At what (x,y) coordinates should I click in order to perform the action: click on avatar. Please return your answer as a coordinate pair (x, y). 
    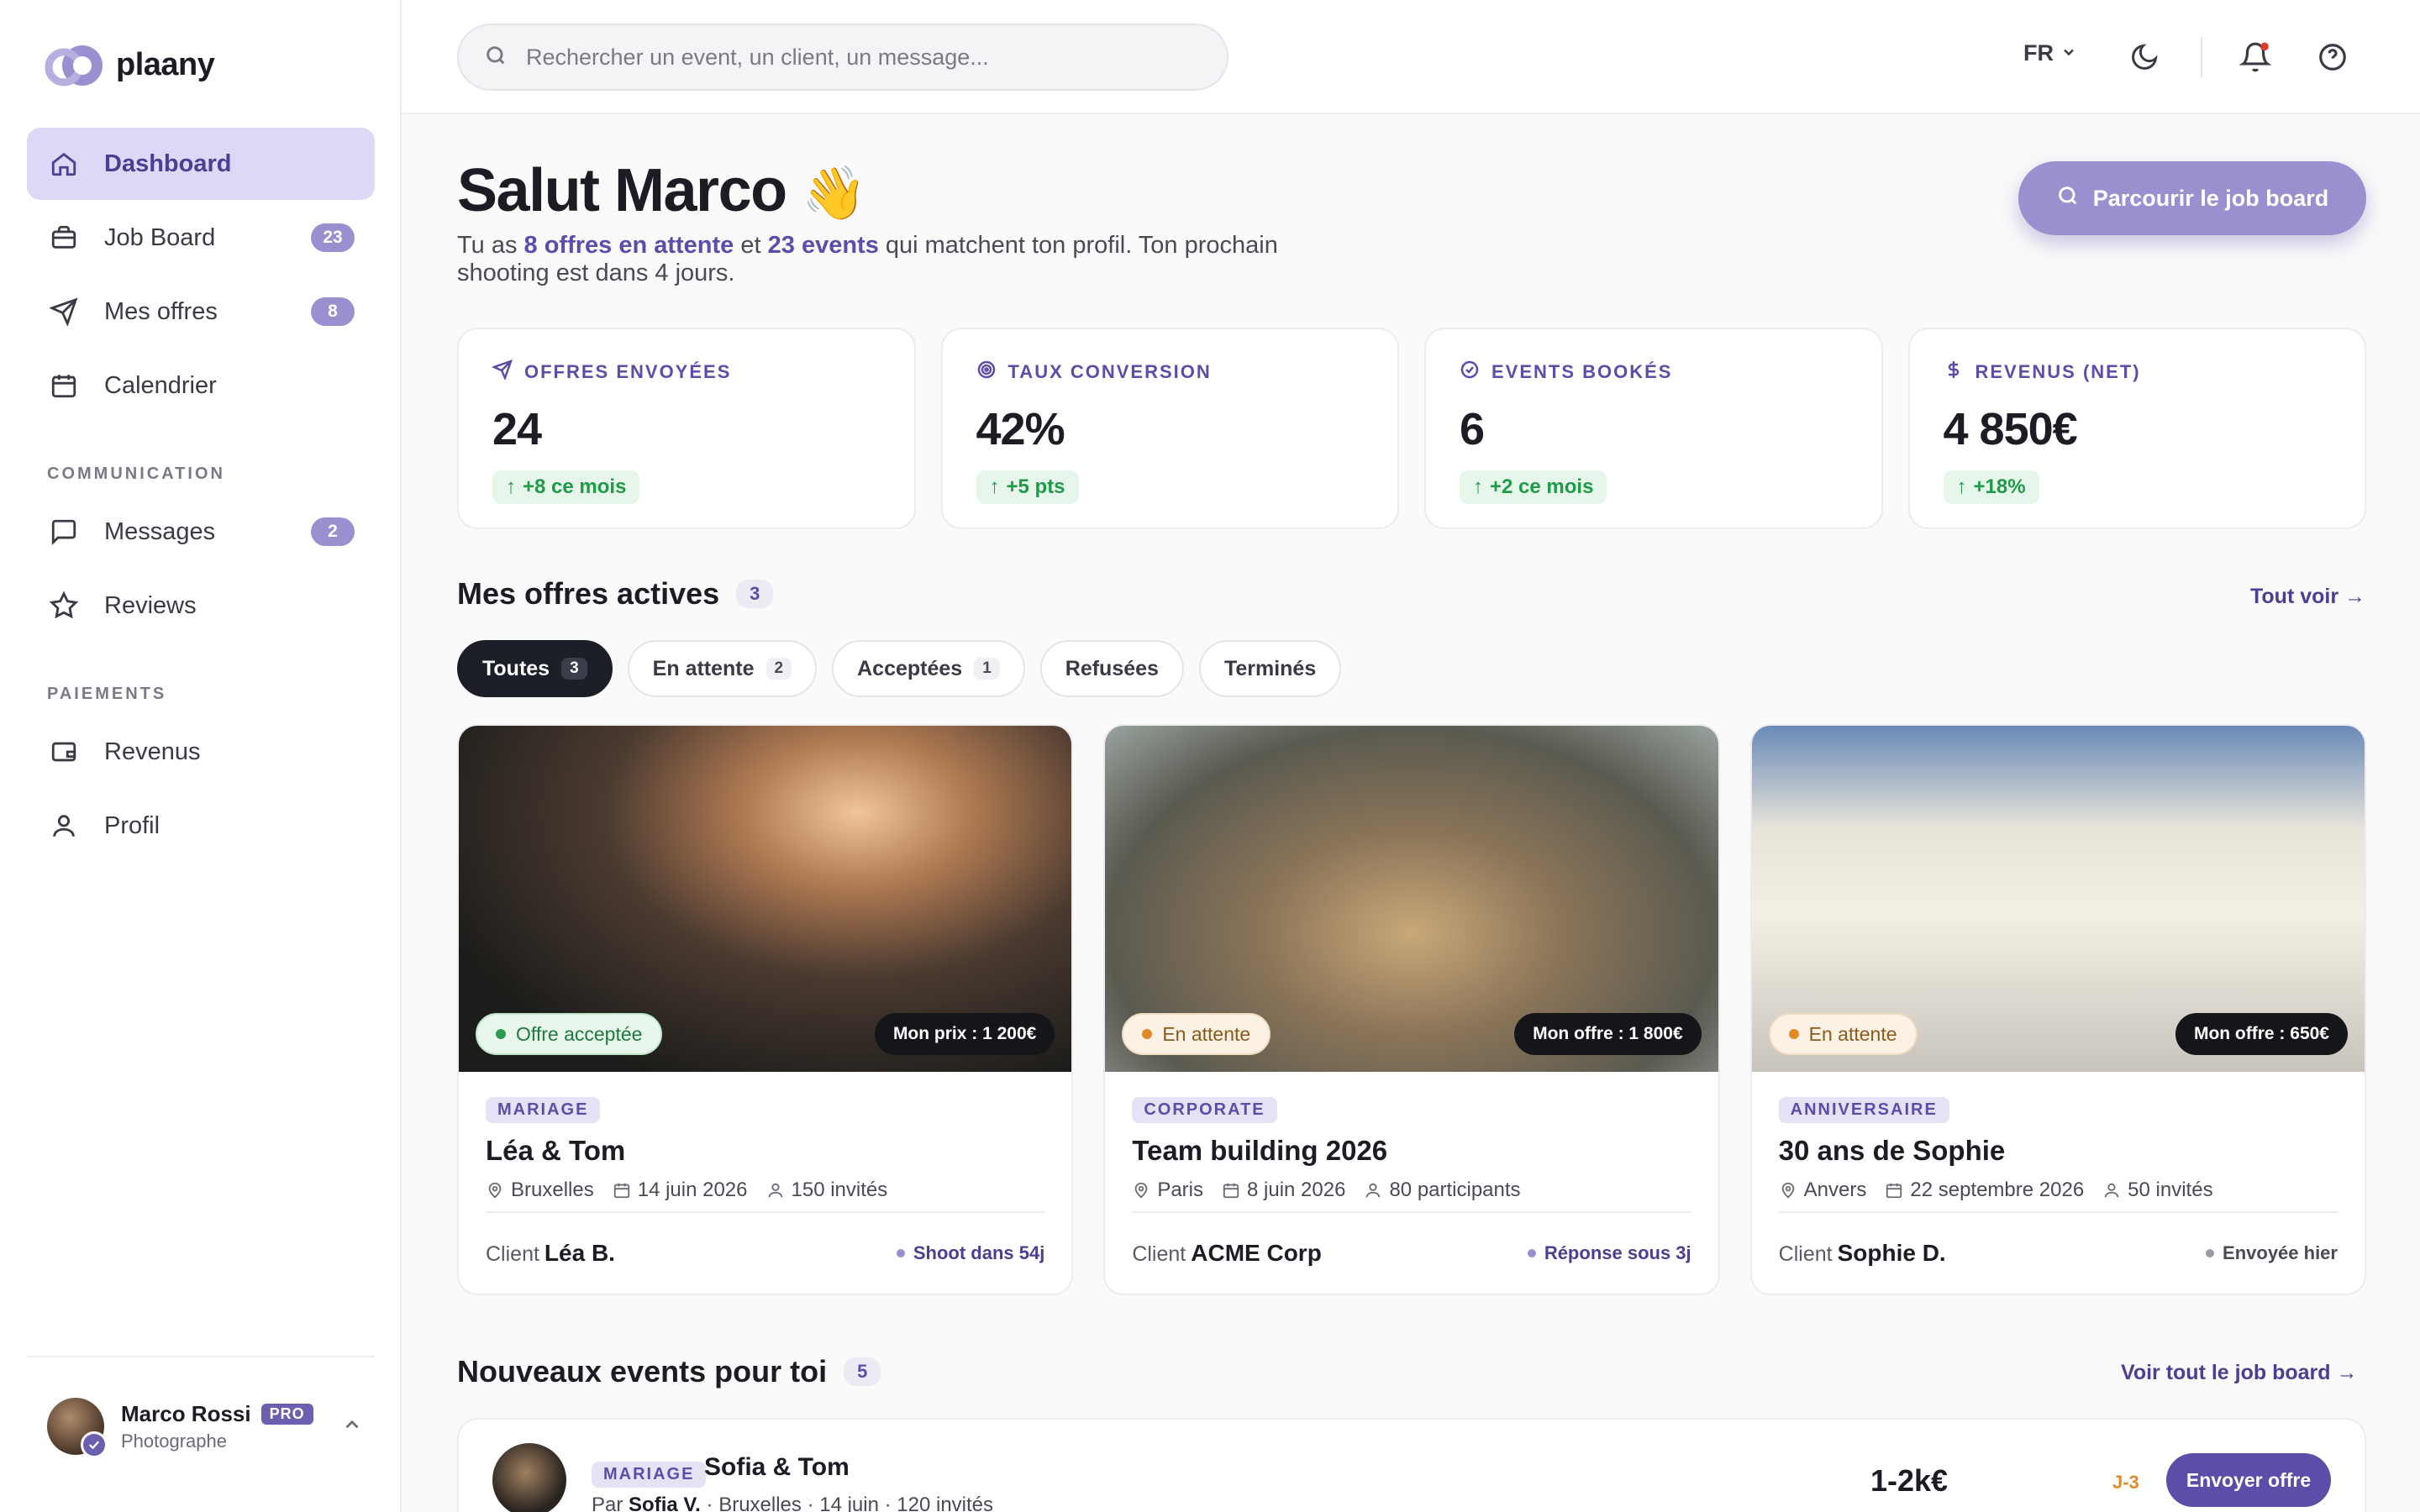
    Looking at the image, I should click on (77, 1428).